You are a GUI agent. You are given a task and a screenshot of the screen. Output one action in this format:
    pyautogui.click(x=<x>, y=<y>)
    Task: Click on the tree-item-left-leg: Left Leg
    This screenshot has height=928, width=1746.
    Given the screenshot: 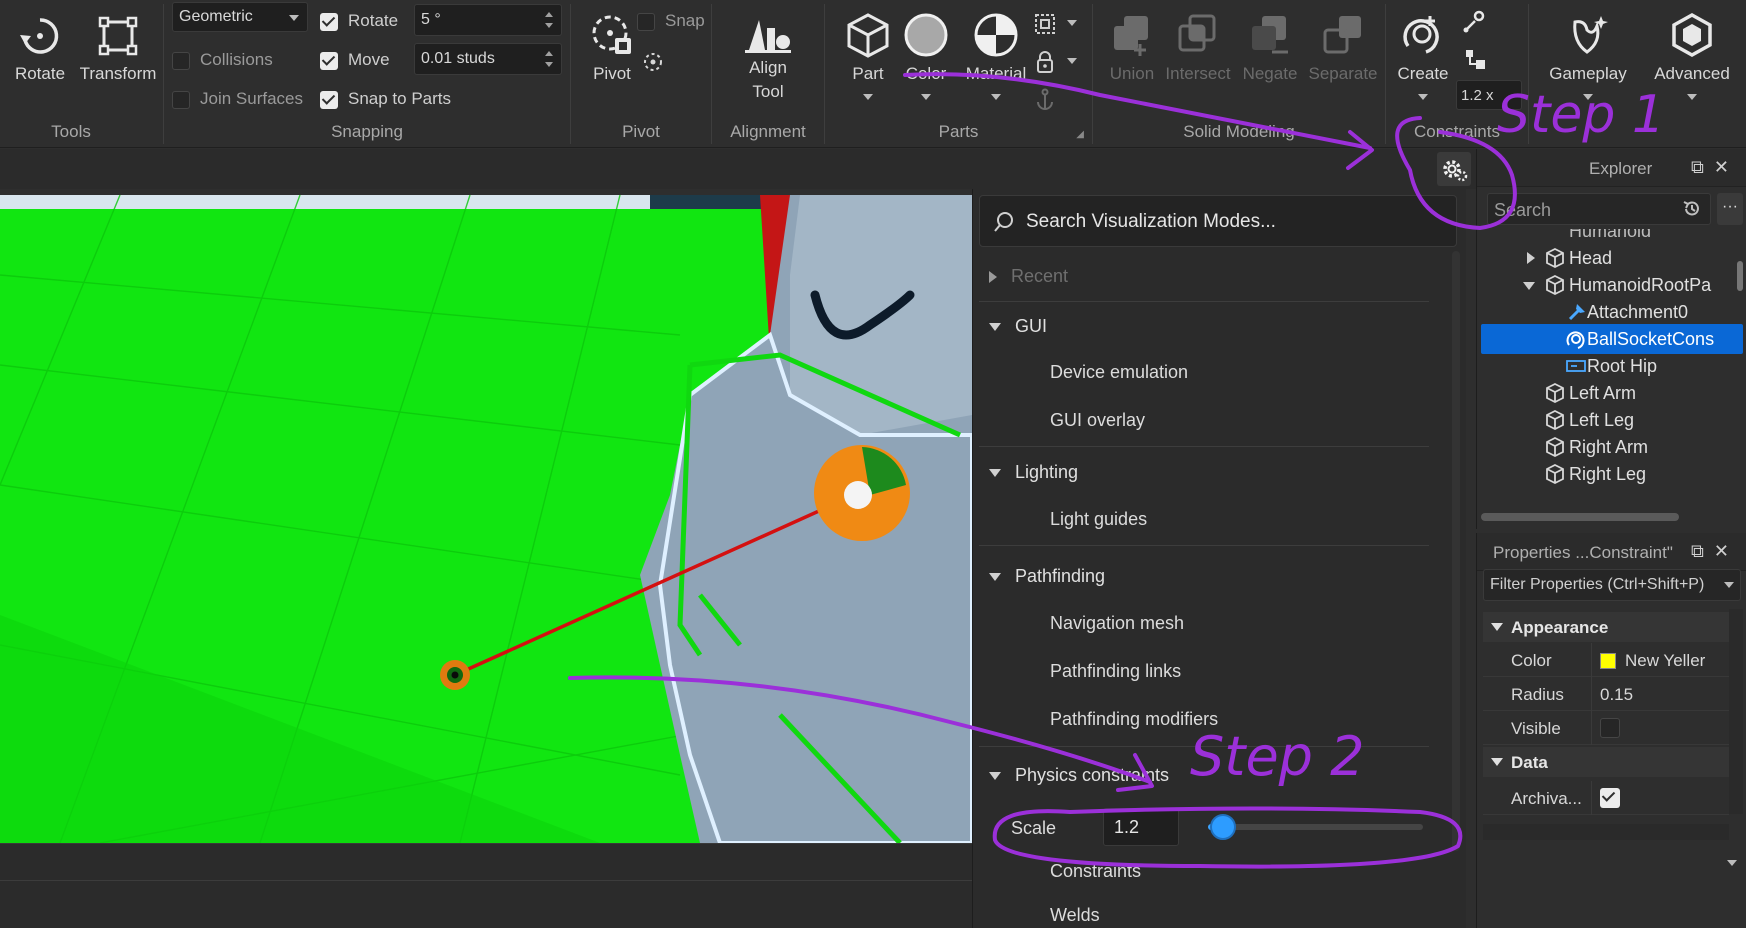 What is the action you would take?
    pyautogui.click(x=1612, y=420)
    